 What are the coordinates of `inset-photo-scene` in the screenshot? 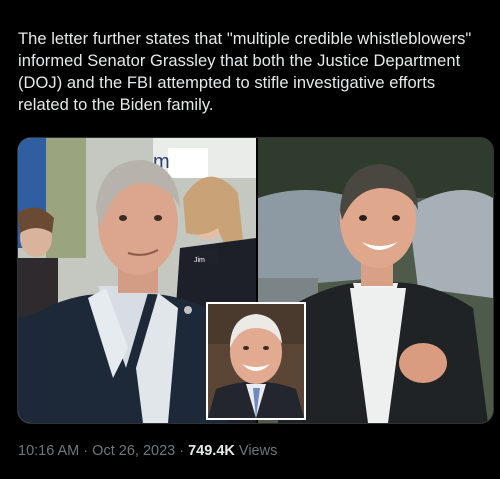 It's located at (256, 361).